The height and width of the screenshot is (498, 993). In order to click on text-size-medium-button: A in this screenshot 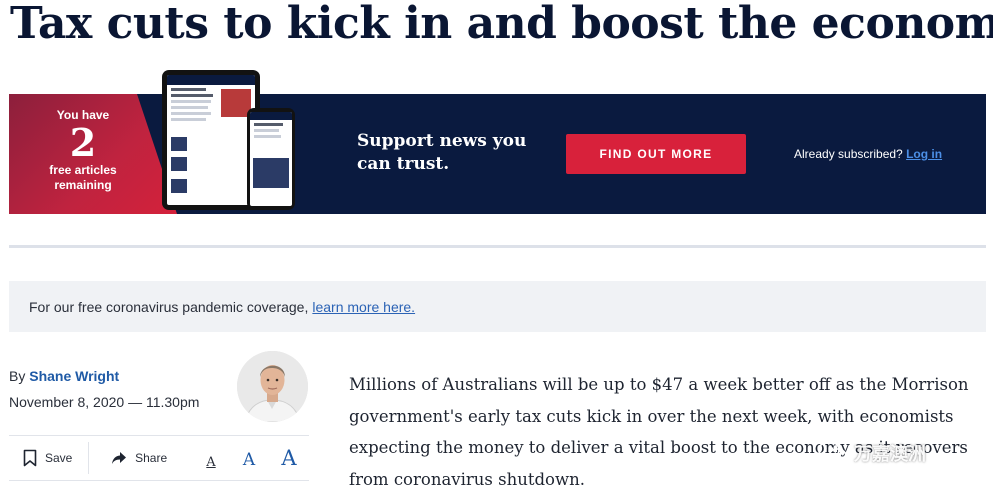, I will do `click(249, 460)`.